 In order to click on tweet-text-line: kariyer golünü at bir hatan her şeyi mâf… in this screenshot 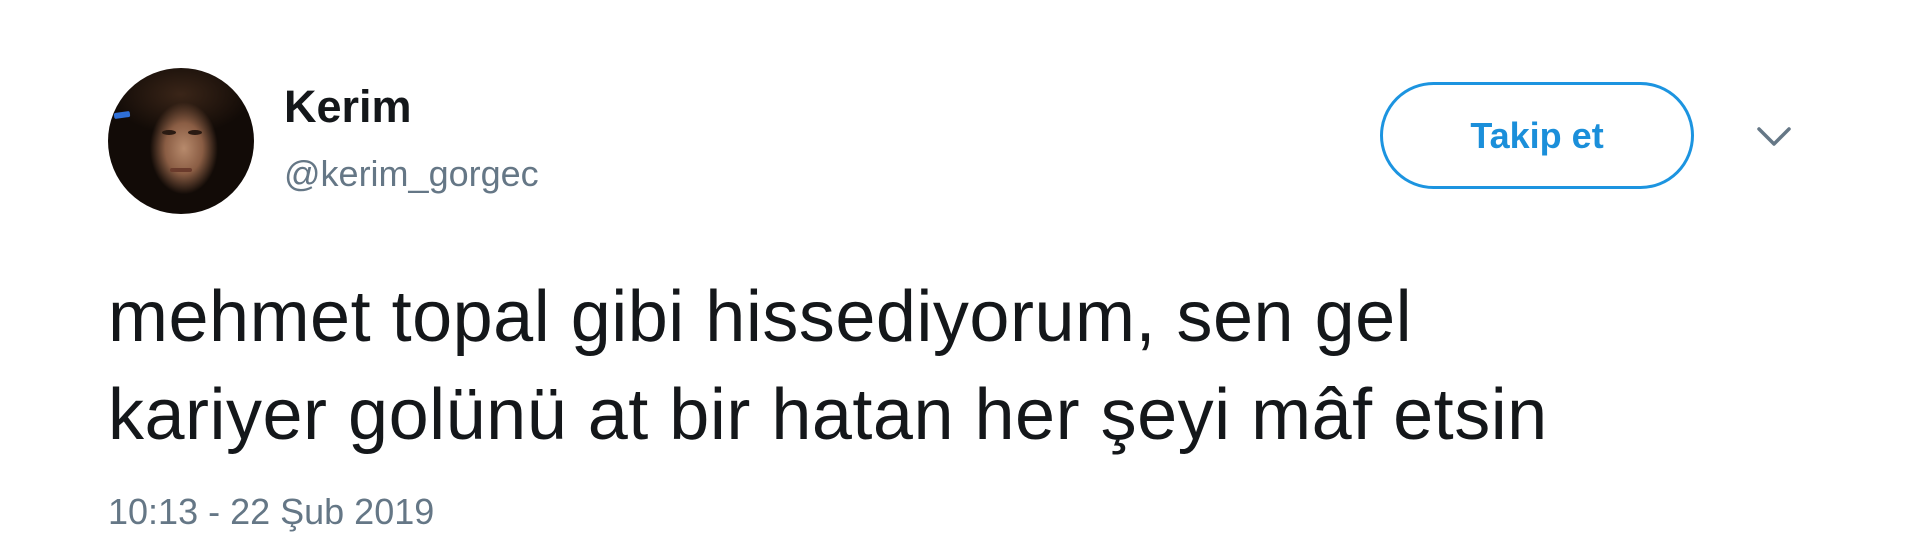, I will do `click(828, 415)`.